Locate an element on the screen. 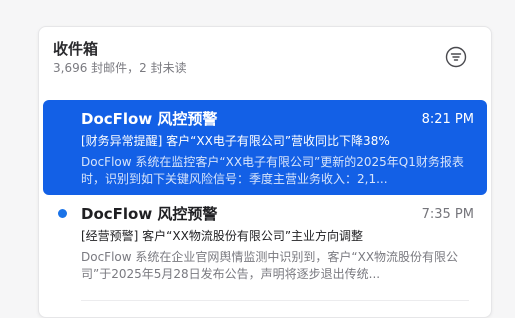 This screenshot has width=515, height=318. message-subject: [经营预警] 客户“XX物流股份有限公司”主业方向调整 is located at coordinates (222, 236).